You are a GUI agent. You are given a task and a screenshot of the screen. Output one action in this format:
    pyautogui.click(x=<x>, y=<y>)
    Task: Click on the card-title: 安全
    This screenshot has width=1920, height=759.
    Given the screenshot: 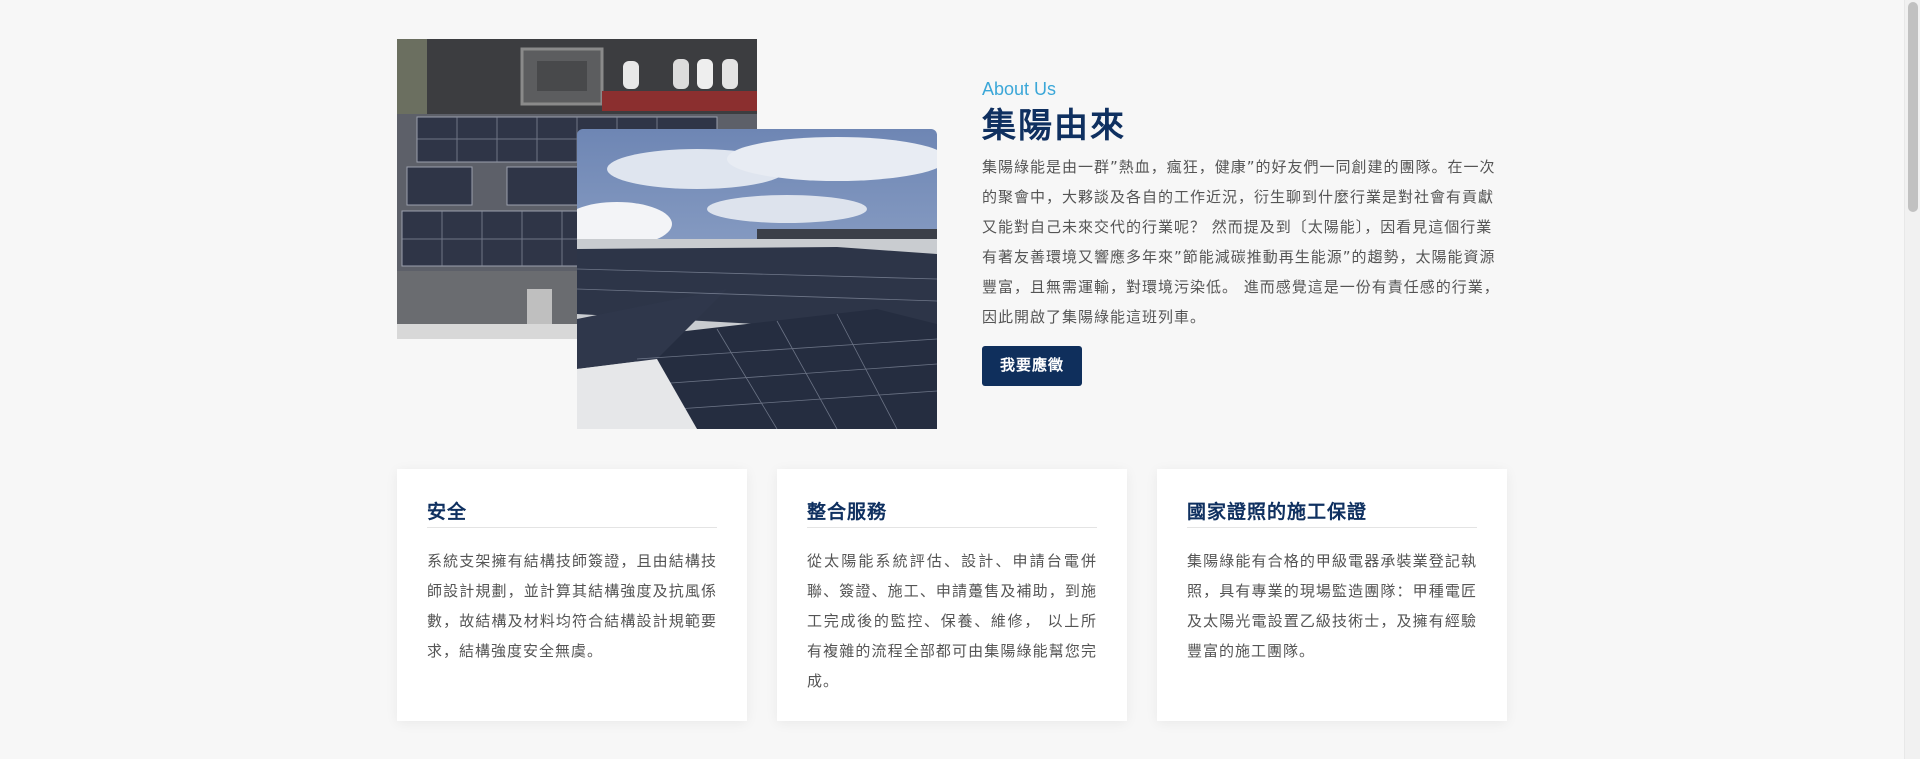 What is the action you would take?
    pyautogui.click(x=572, y=513)
    